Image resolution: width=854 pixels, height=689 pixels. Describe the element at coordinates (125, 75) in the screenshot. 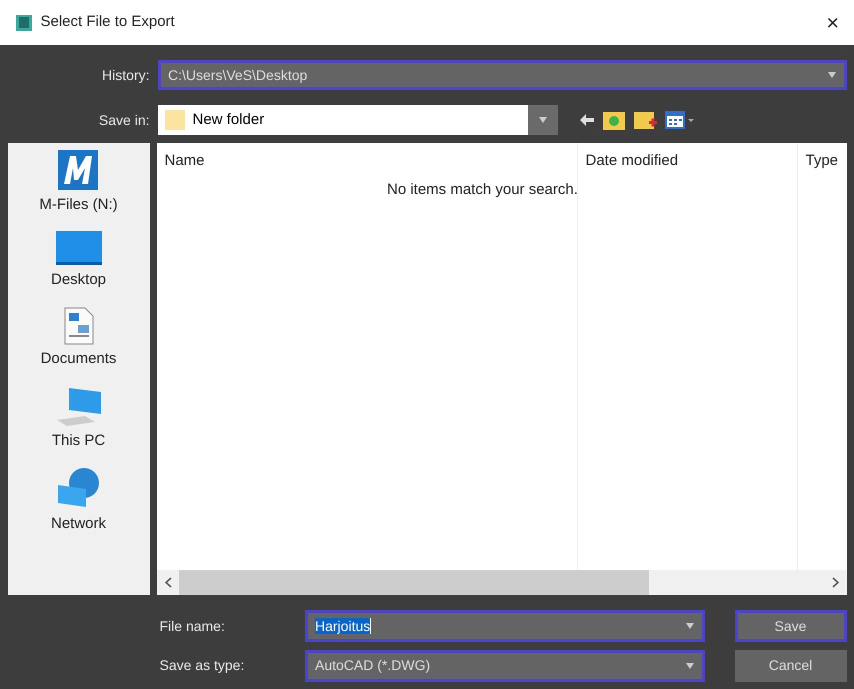

I see `field-label: History:` at that location.